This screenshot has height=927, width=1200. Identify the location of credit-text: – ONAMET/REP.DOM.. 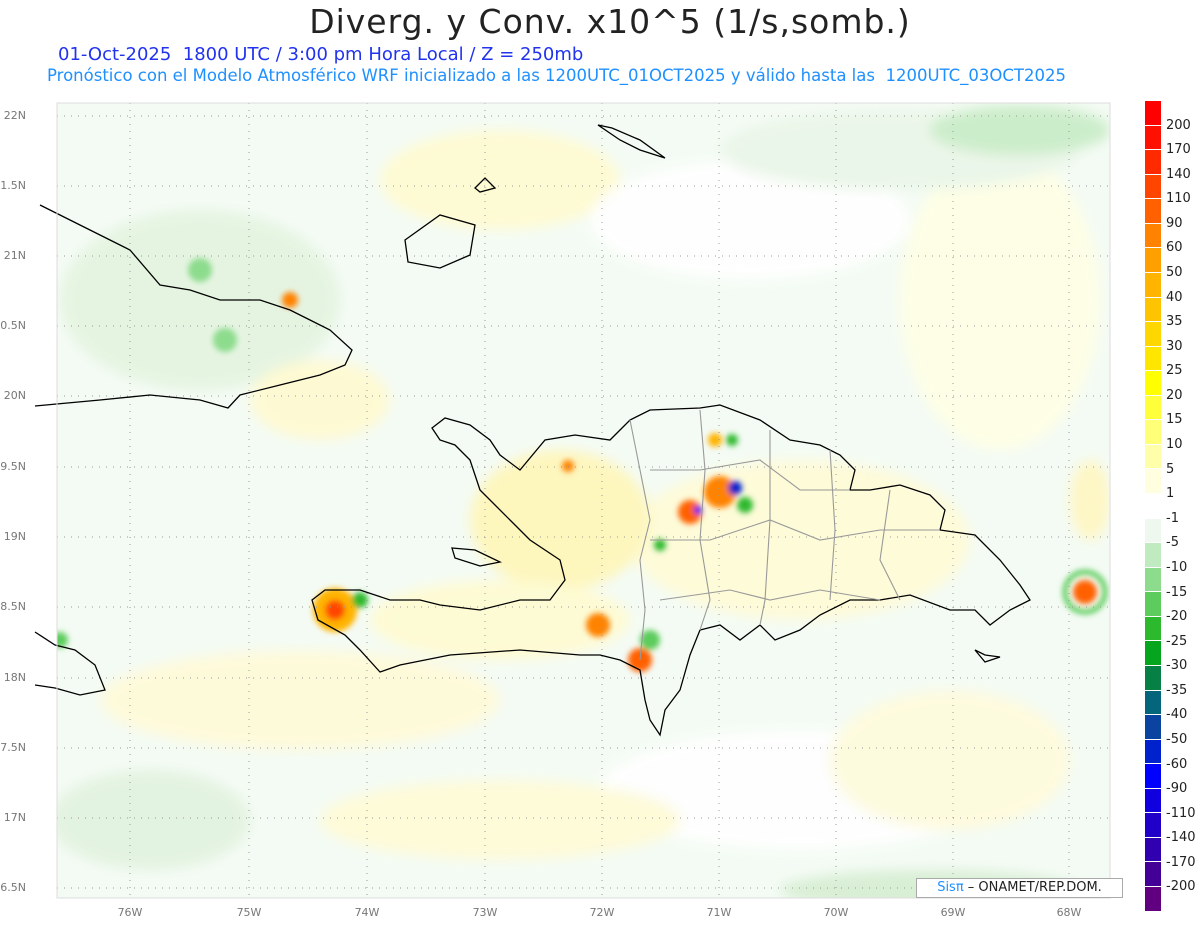
(1032, 887).